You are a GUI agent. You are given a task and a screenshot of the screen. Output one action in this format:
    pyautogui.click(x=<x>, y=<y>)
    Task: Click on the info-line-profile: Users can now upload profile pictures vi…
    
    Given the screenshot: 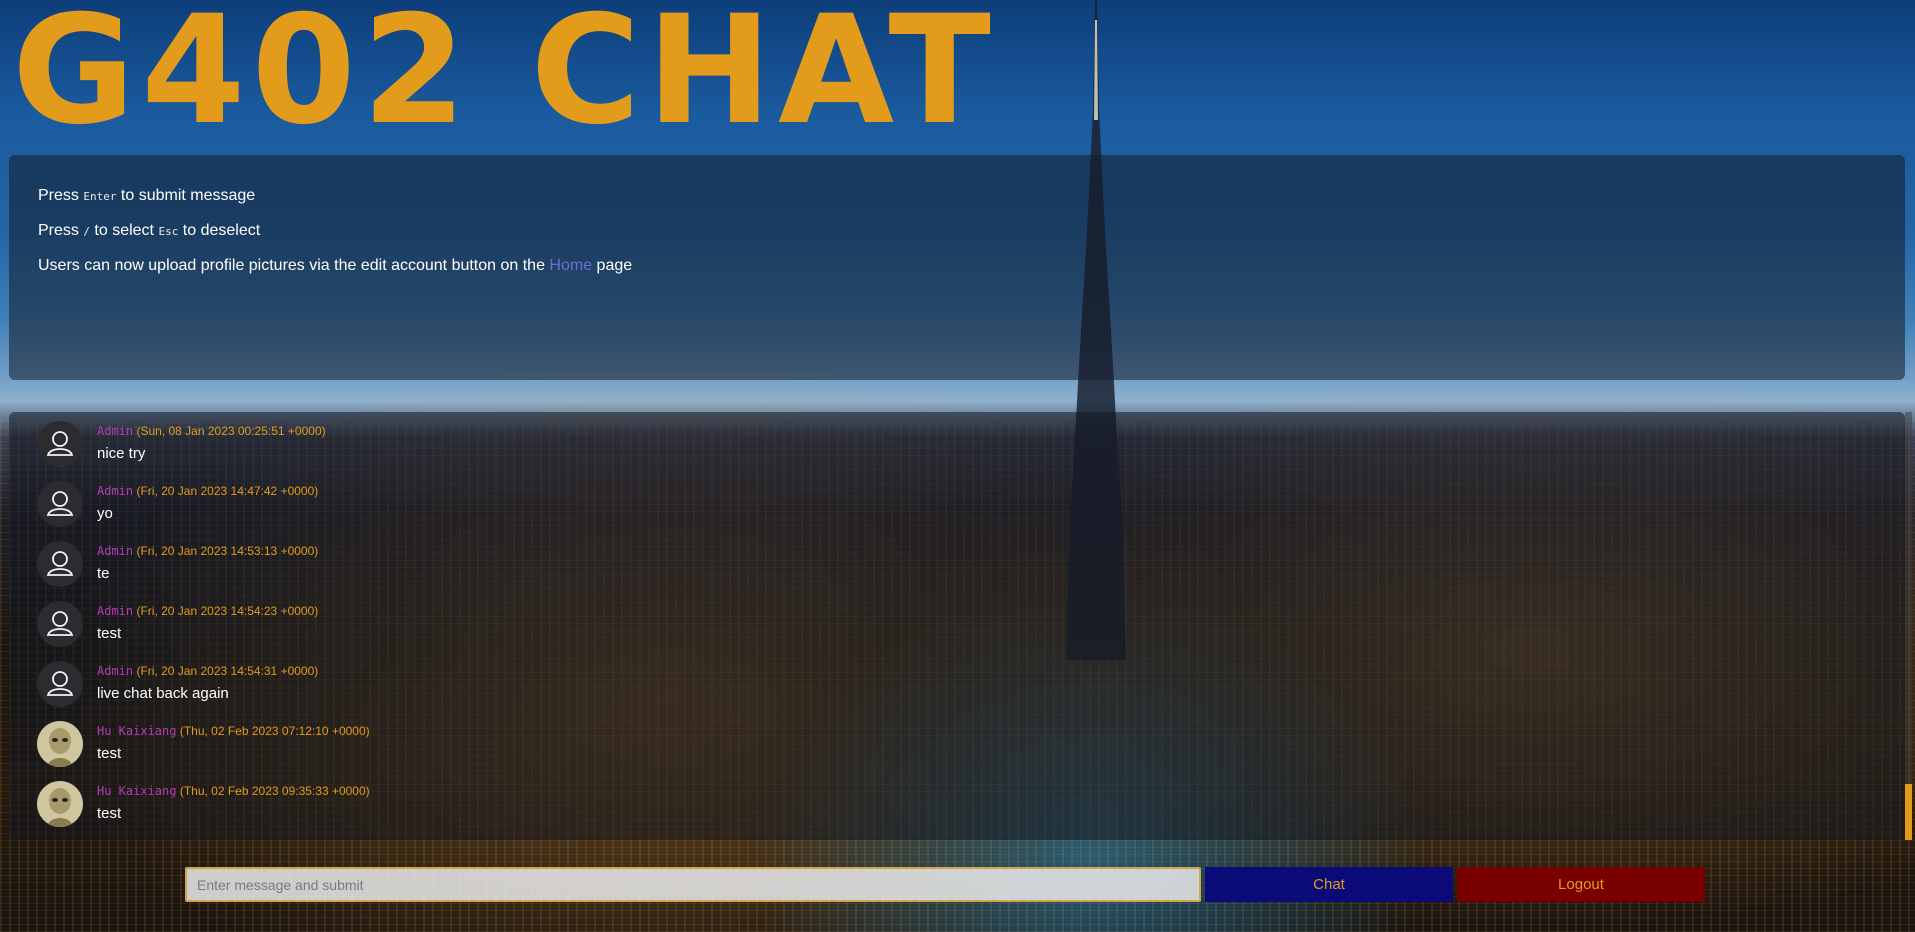 What is the action you would take?
    pyautogui.click(x=335, y=265)
    